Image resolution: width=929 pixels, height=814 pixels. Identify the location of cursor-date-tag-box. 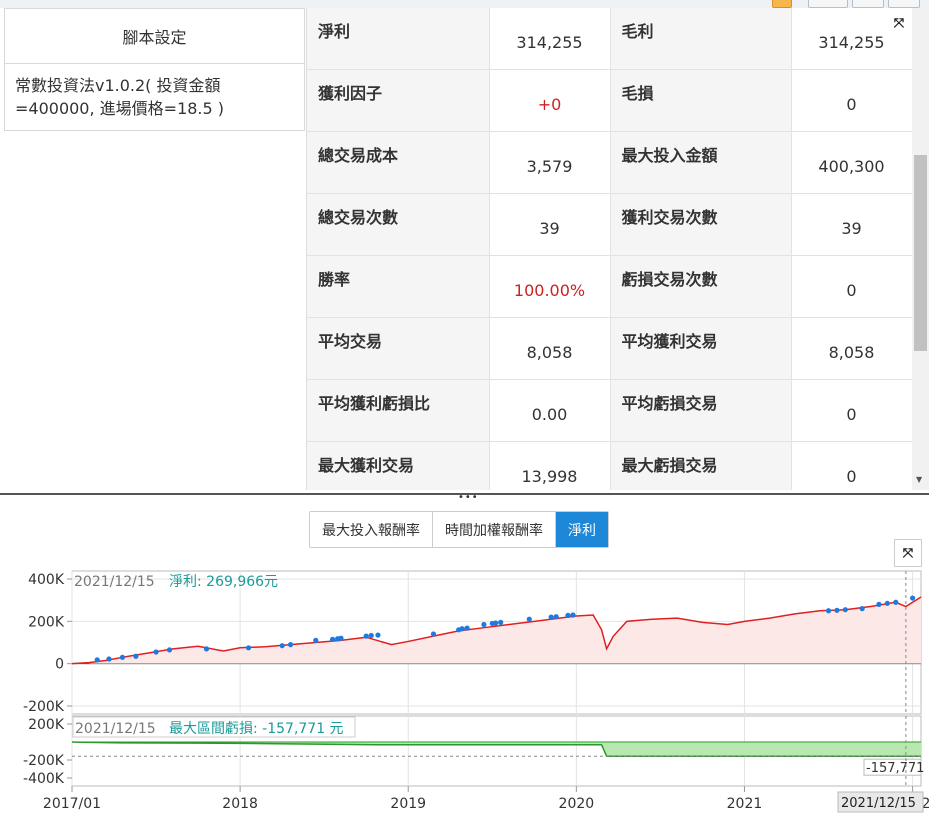
(880, 802).